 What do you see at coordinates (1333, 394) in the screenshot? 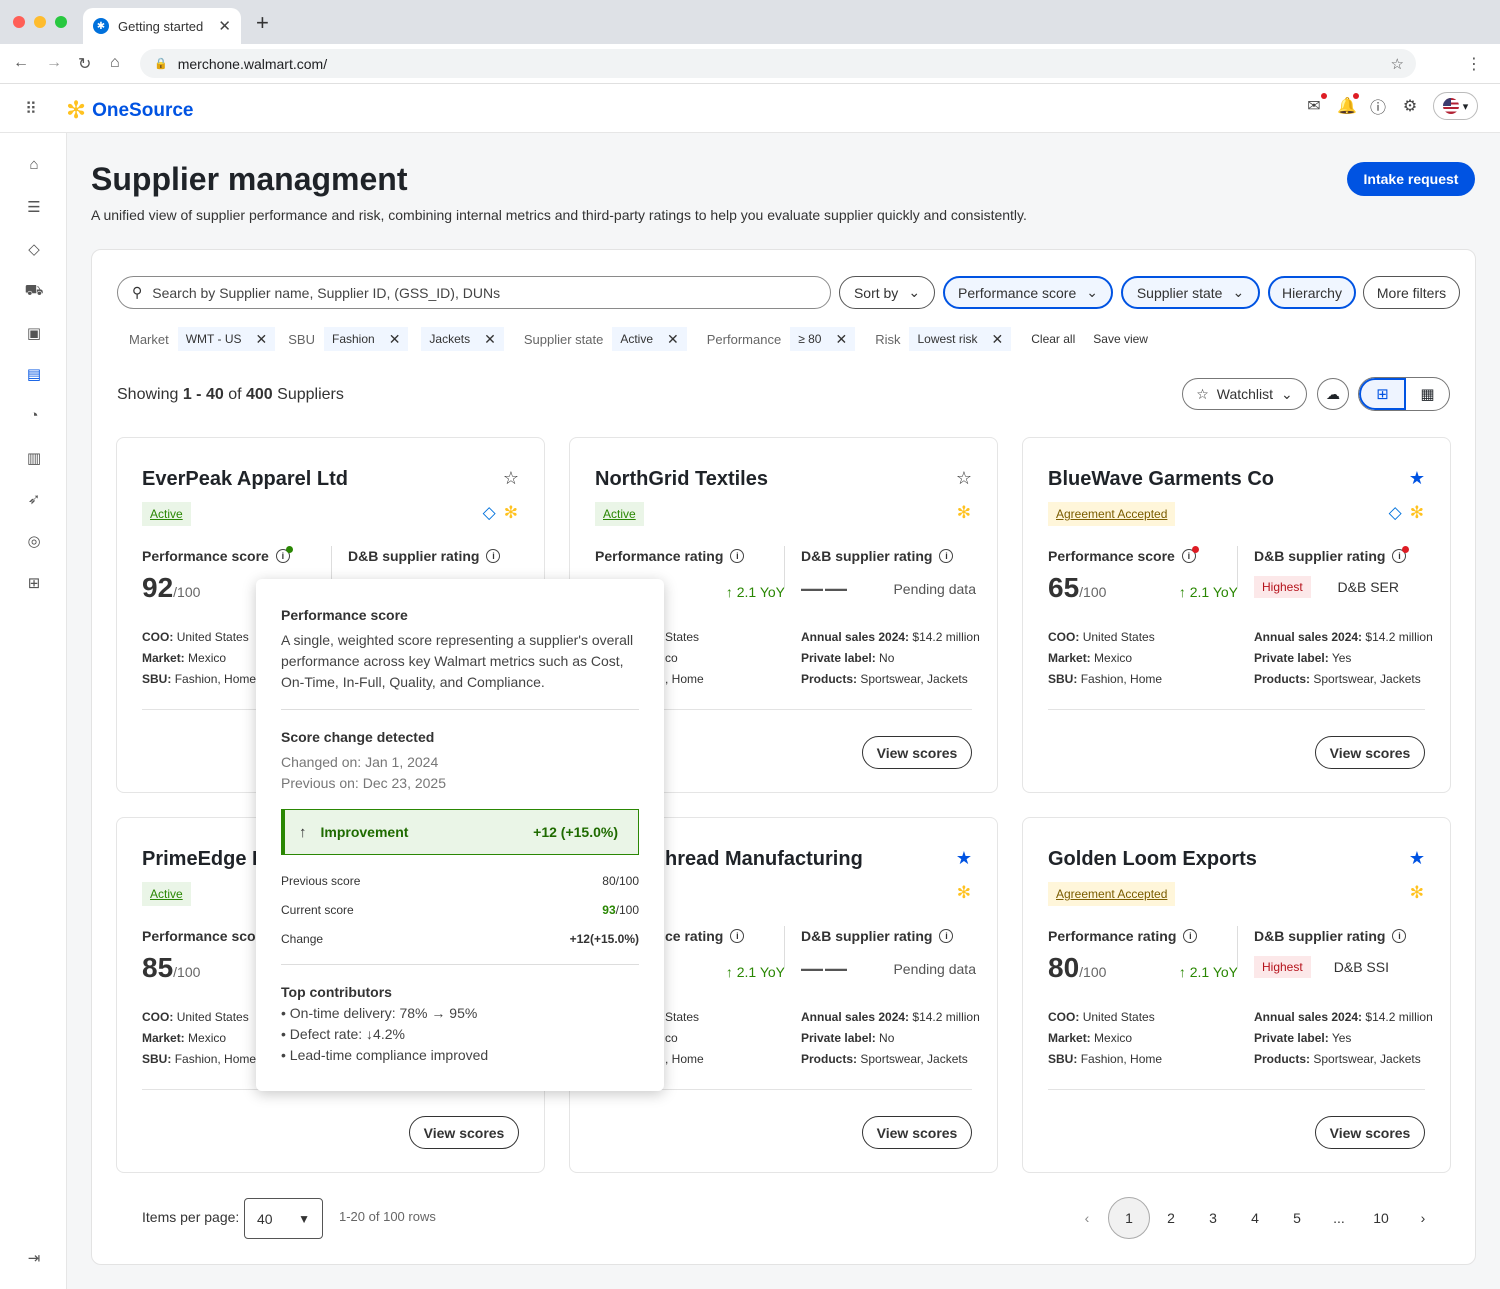
I see `cloud-download-icon: ☁` at bounding box center [1333, 394].